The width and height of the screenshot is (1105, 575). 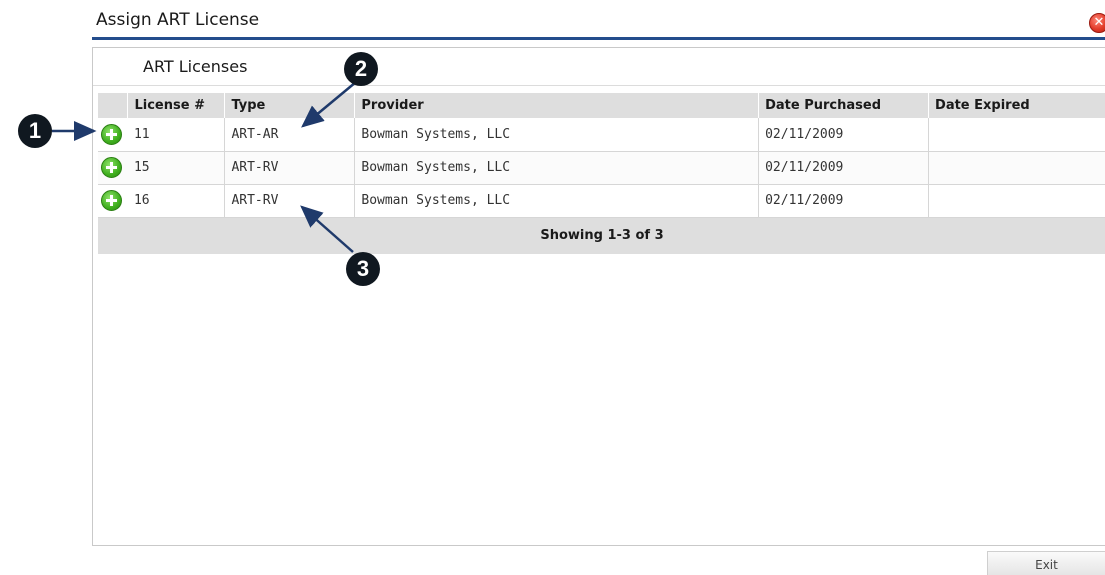 What do you see at coordinates (204, 167) in the screenshot?
I see `callout-arrows` at bounding box center [204, 167].